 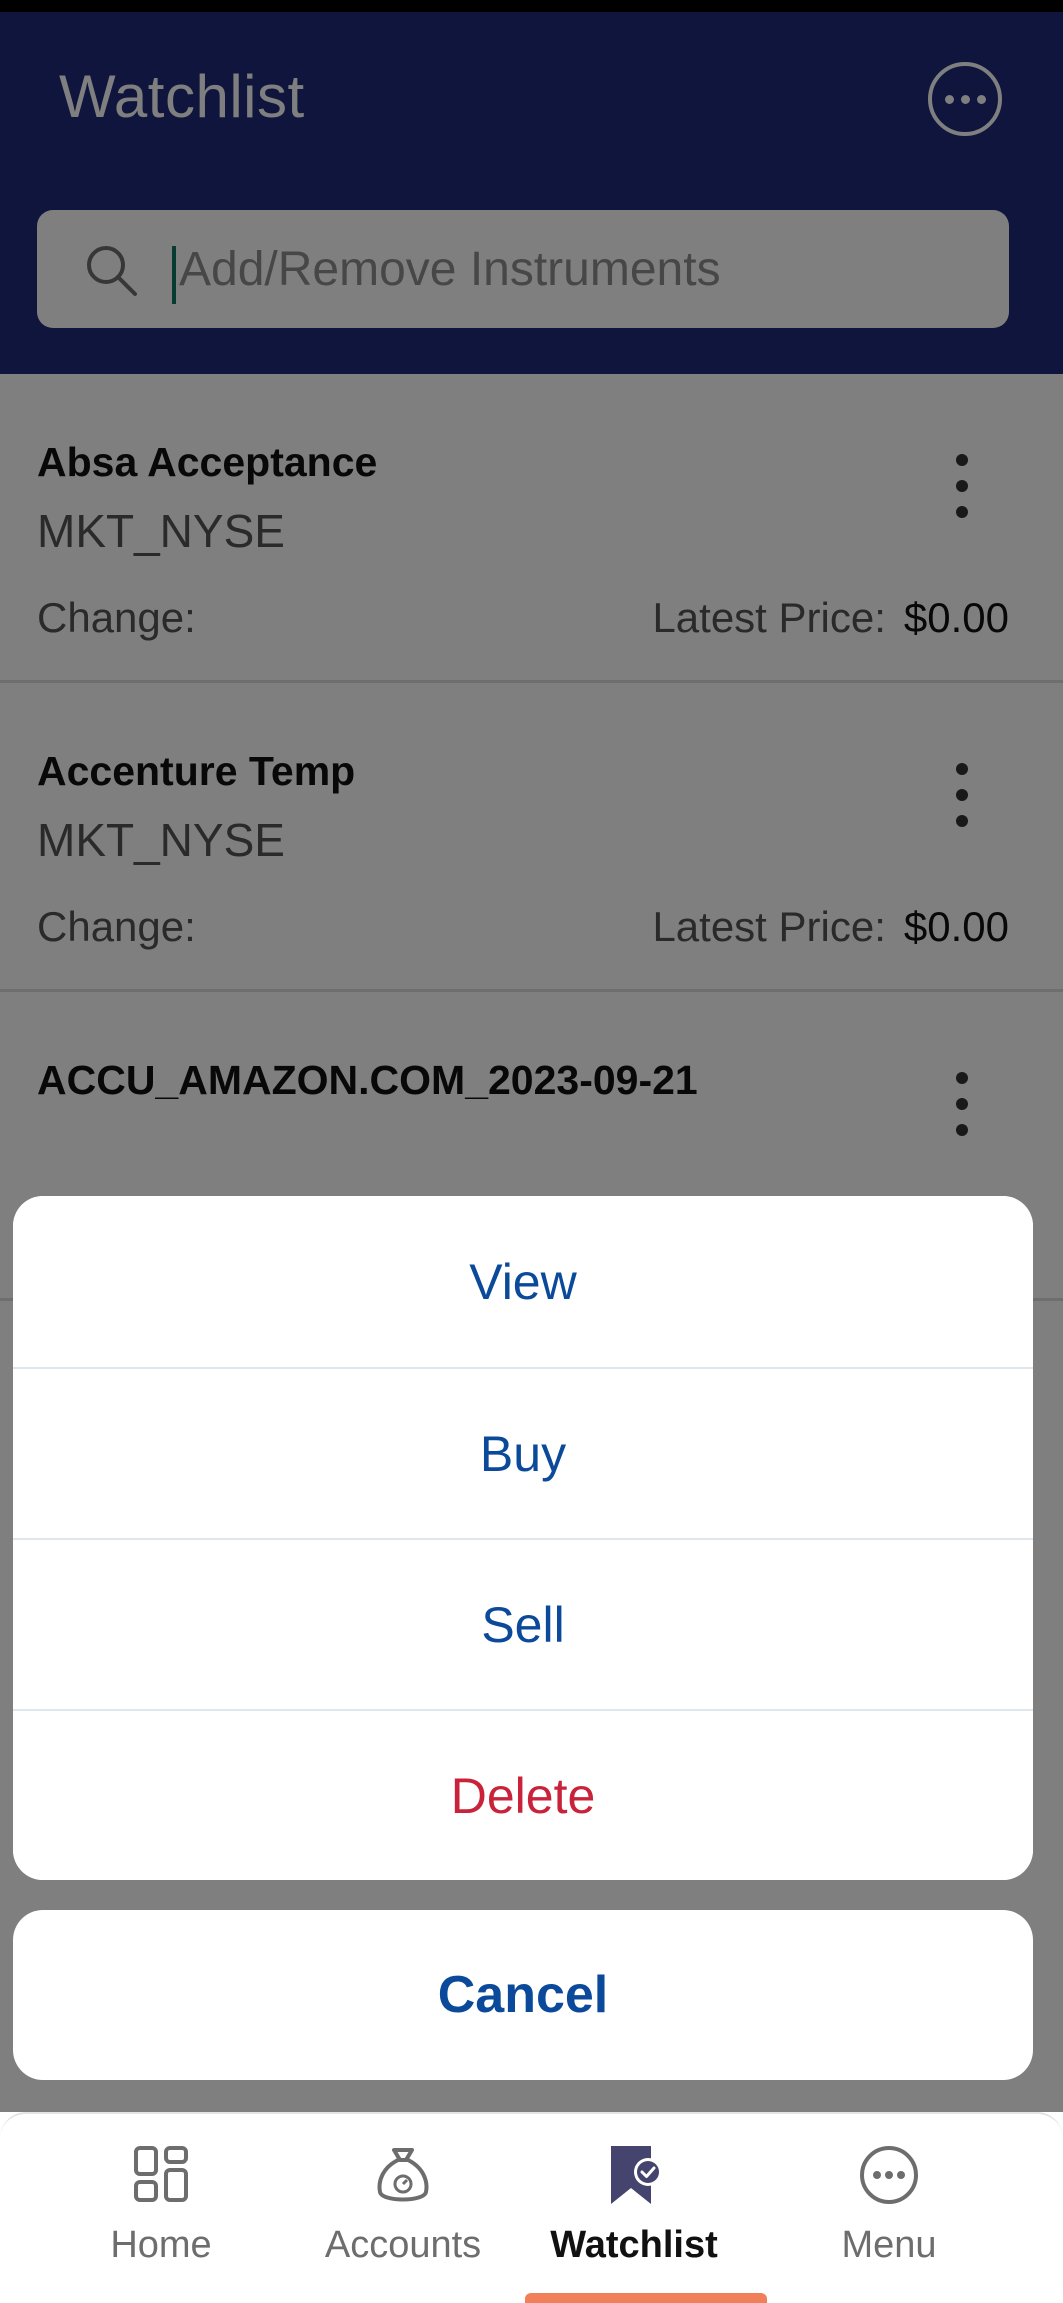 I want to click on nav-item-menu: Menu, so click(x=889, y=2208).